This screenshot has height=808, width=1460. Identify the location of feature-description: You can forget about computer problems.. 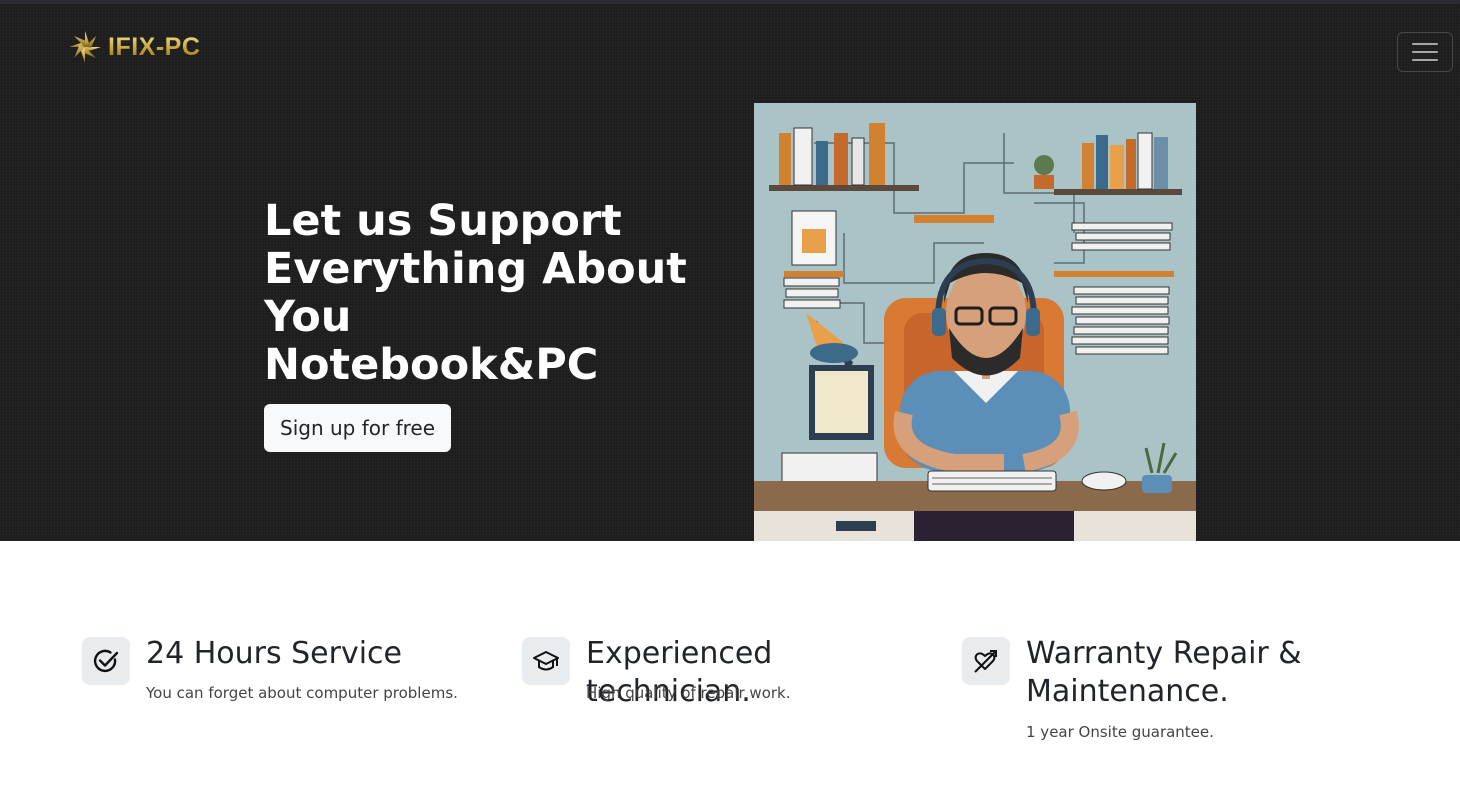
(302, 693).